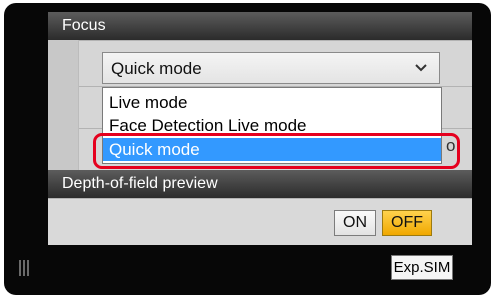  Describe the element at coordinates (272, 102) in the screenshot. I see `option-live-mode: Live mode` at that location.